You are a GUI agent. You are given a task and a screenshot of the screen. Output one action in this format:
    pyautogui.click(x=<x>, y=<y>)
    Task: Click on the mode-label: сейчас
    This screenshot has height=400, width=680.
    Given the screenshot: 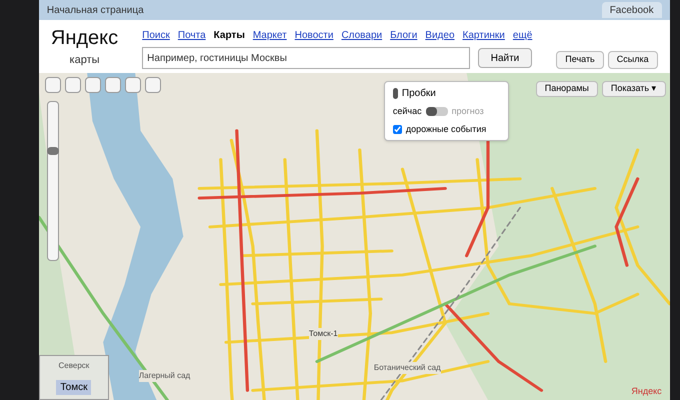 What is the action you would take?
    pyautogui.click(x=407, y=111)
    